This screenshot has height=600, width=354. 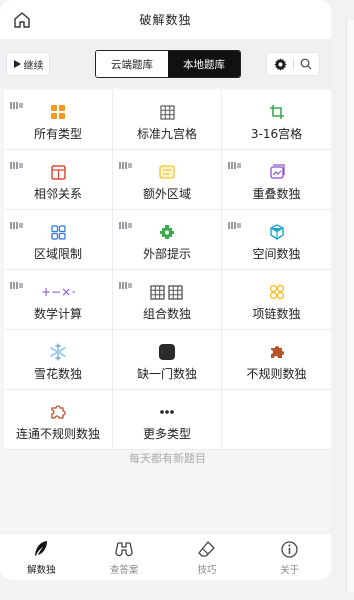 I want to click on puzzle-type-label: 雪花数独, so click(x=57, y=374).